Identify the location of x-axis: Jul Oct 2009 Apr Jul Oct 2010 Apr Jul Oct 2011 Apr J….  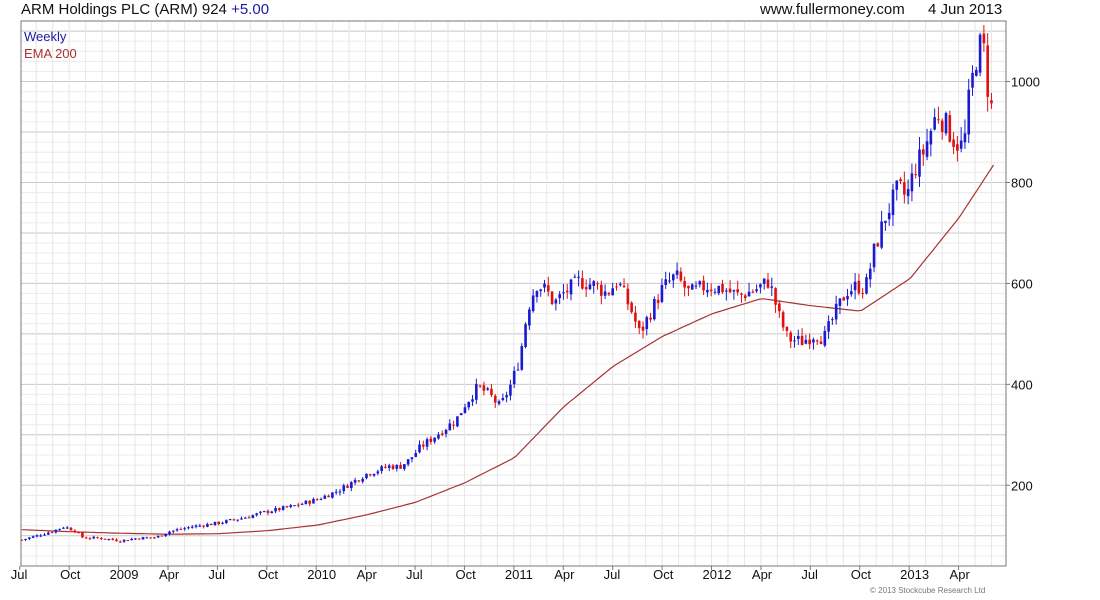
(490, 574).